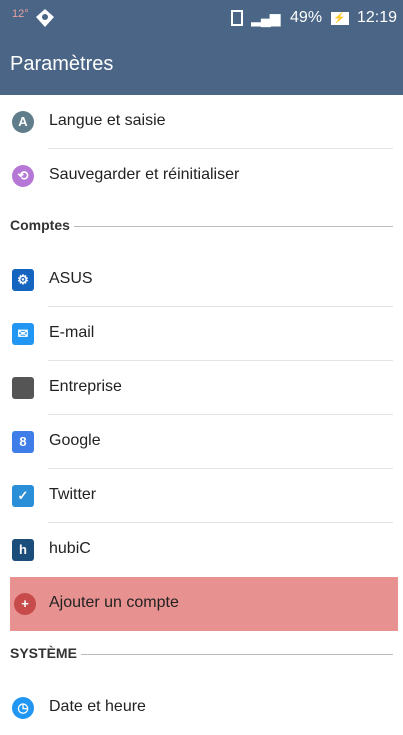  Describe the element at coordinates (72, 332) in the screenshot. I see `settings-item-label: E-mail` at that location.